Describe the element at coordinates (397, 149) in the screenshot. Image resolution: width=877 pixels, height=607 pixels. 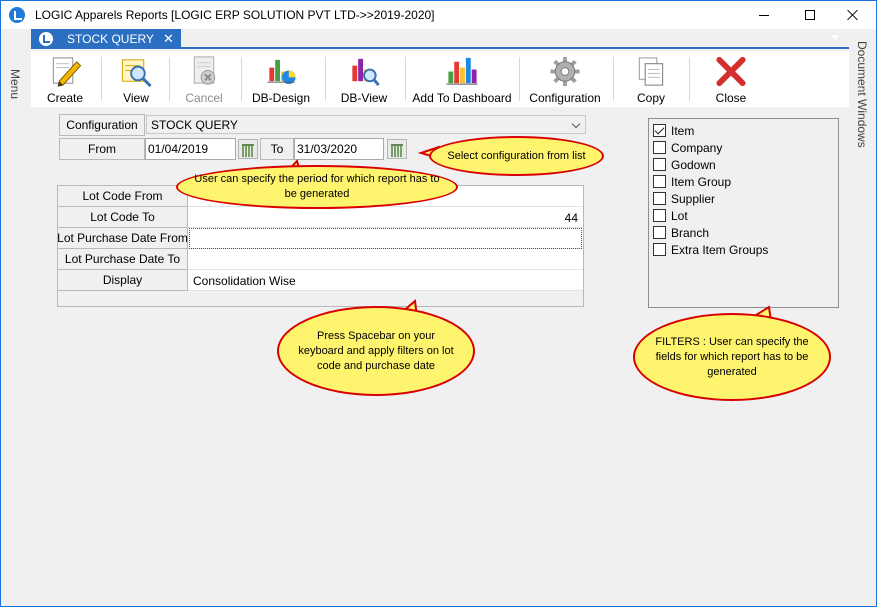
I see `to-calendar-icon` at that location.